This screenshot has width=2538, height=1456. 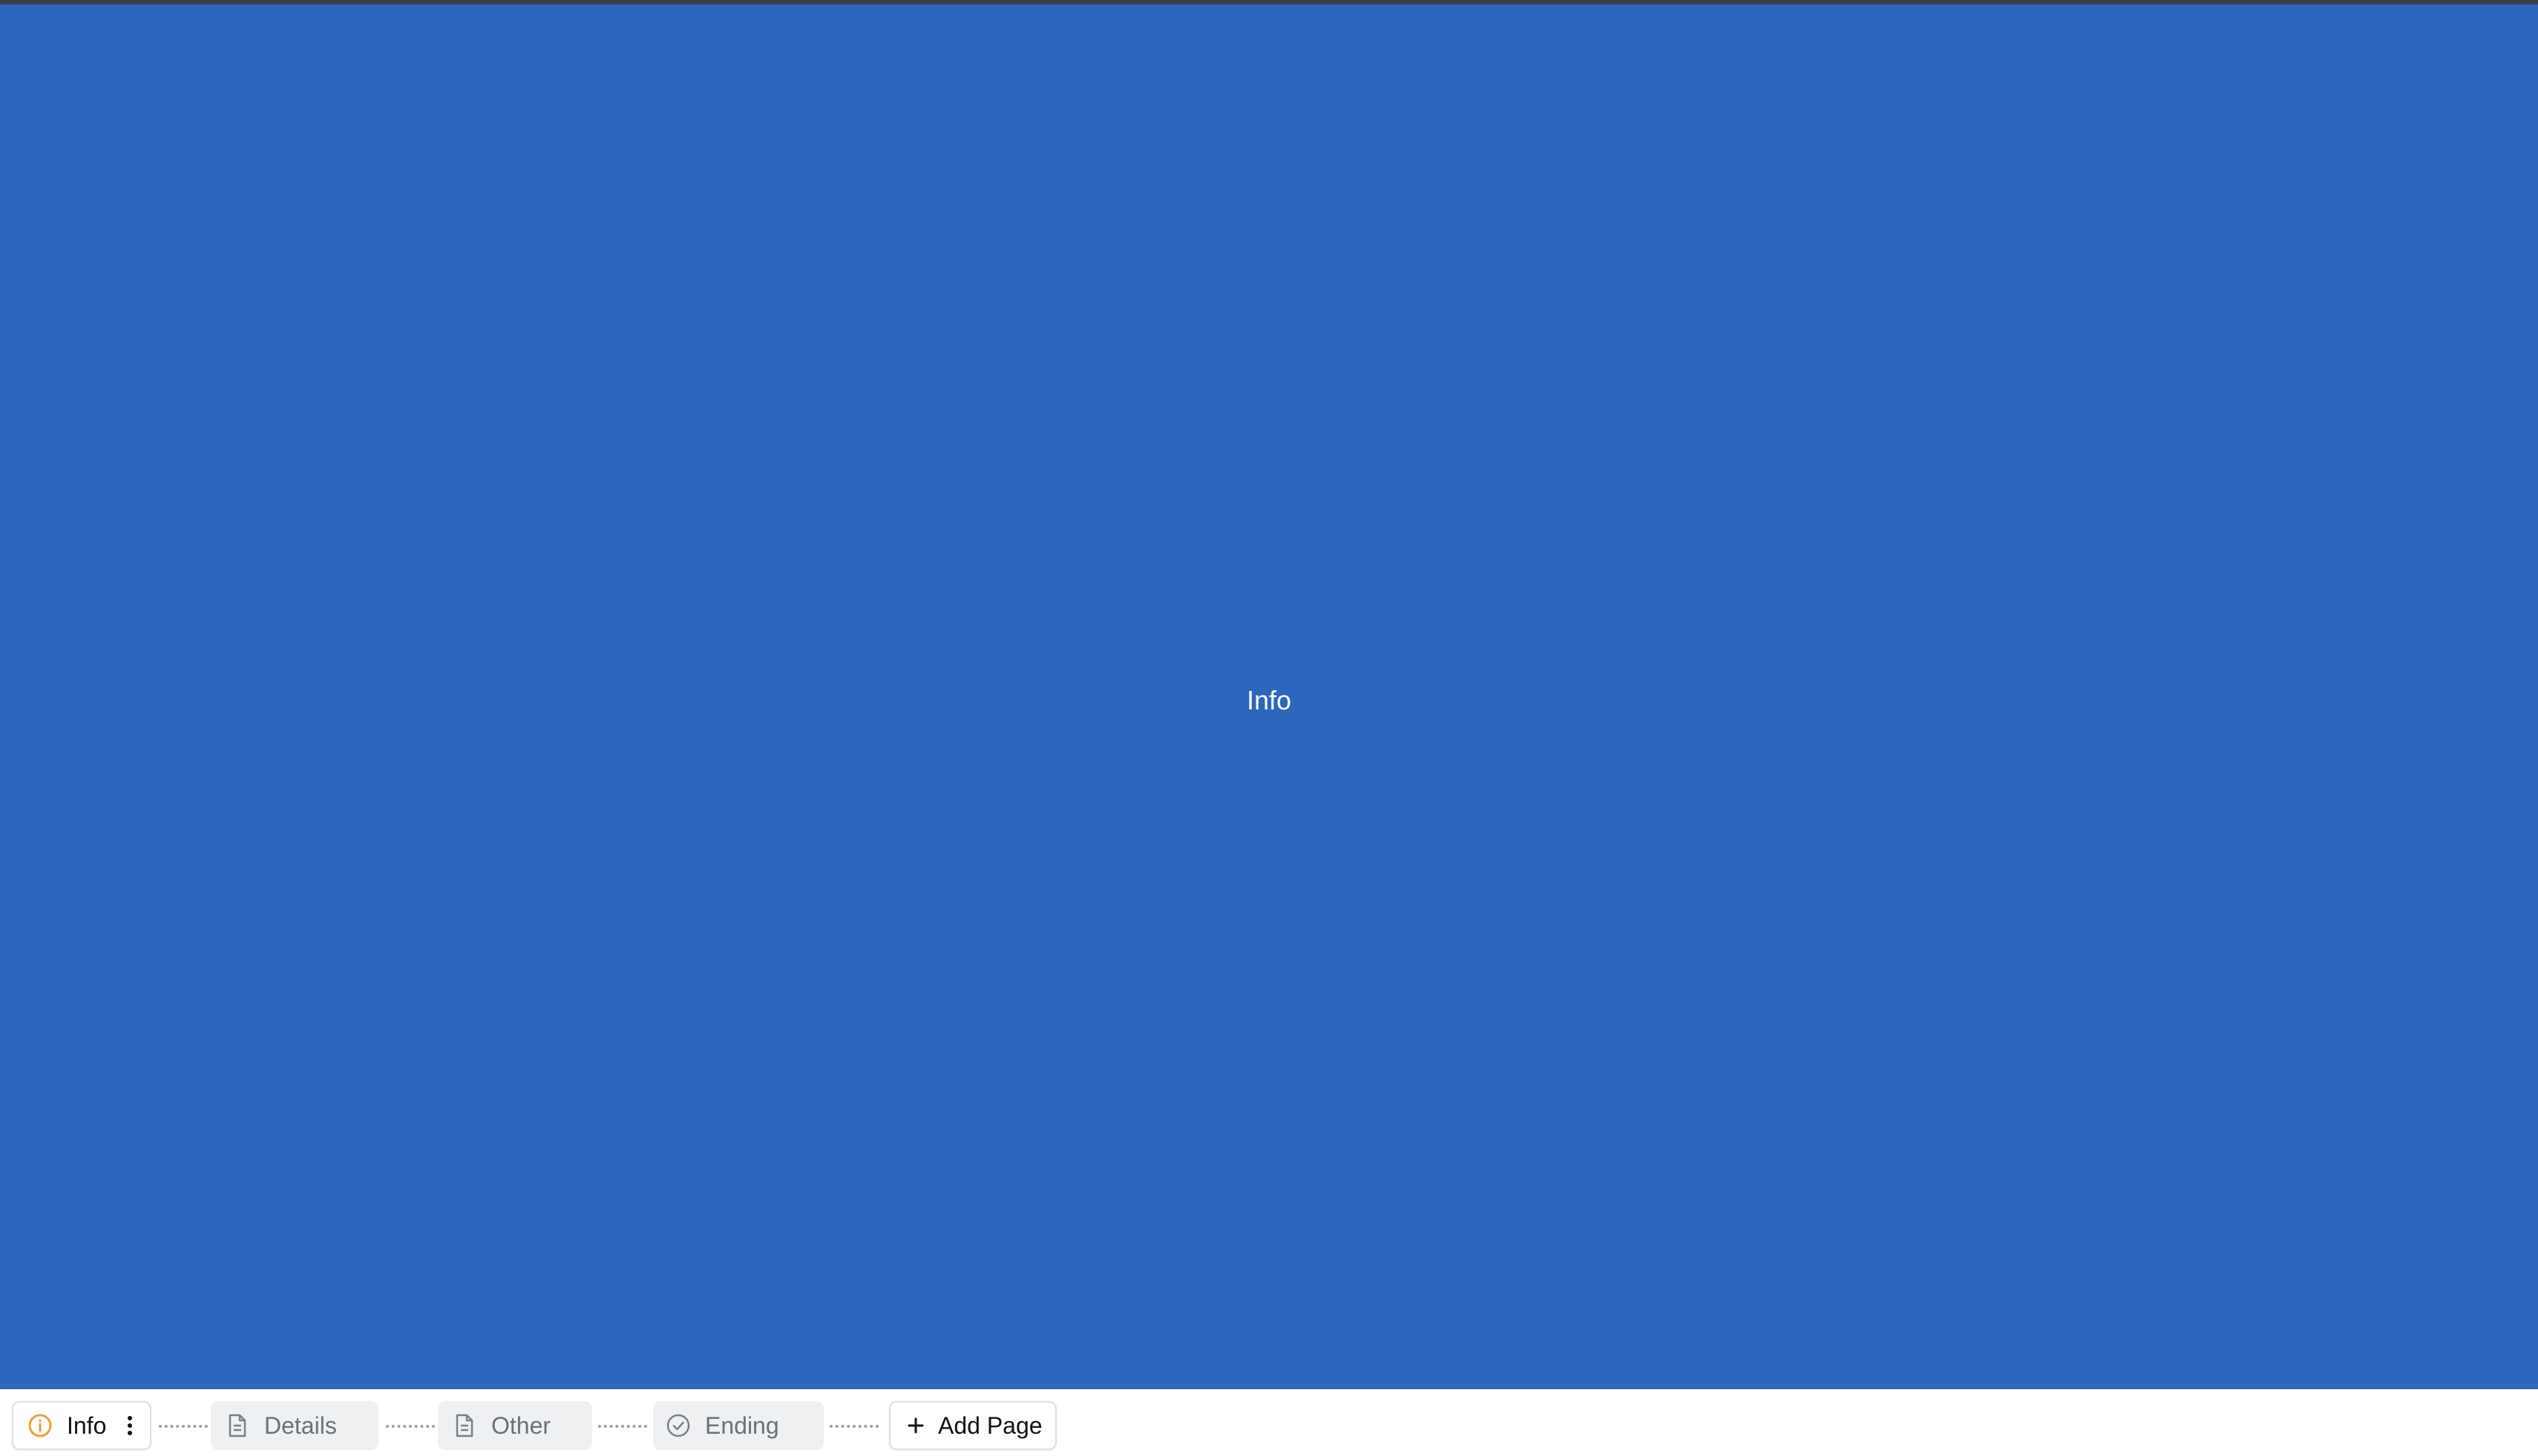 What do you see at coordinates (300, 1425) in the screenshot?
I see `page-tab-label: Details` at bounding box center [300, 1425].